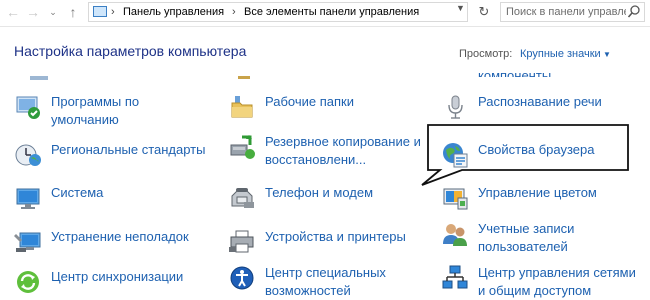 Image resolution: width=650 pixels, height=300 pixels. I want to click on refresh-icon: ↻, so click(484, 12).